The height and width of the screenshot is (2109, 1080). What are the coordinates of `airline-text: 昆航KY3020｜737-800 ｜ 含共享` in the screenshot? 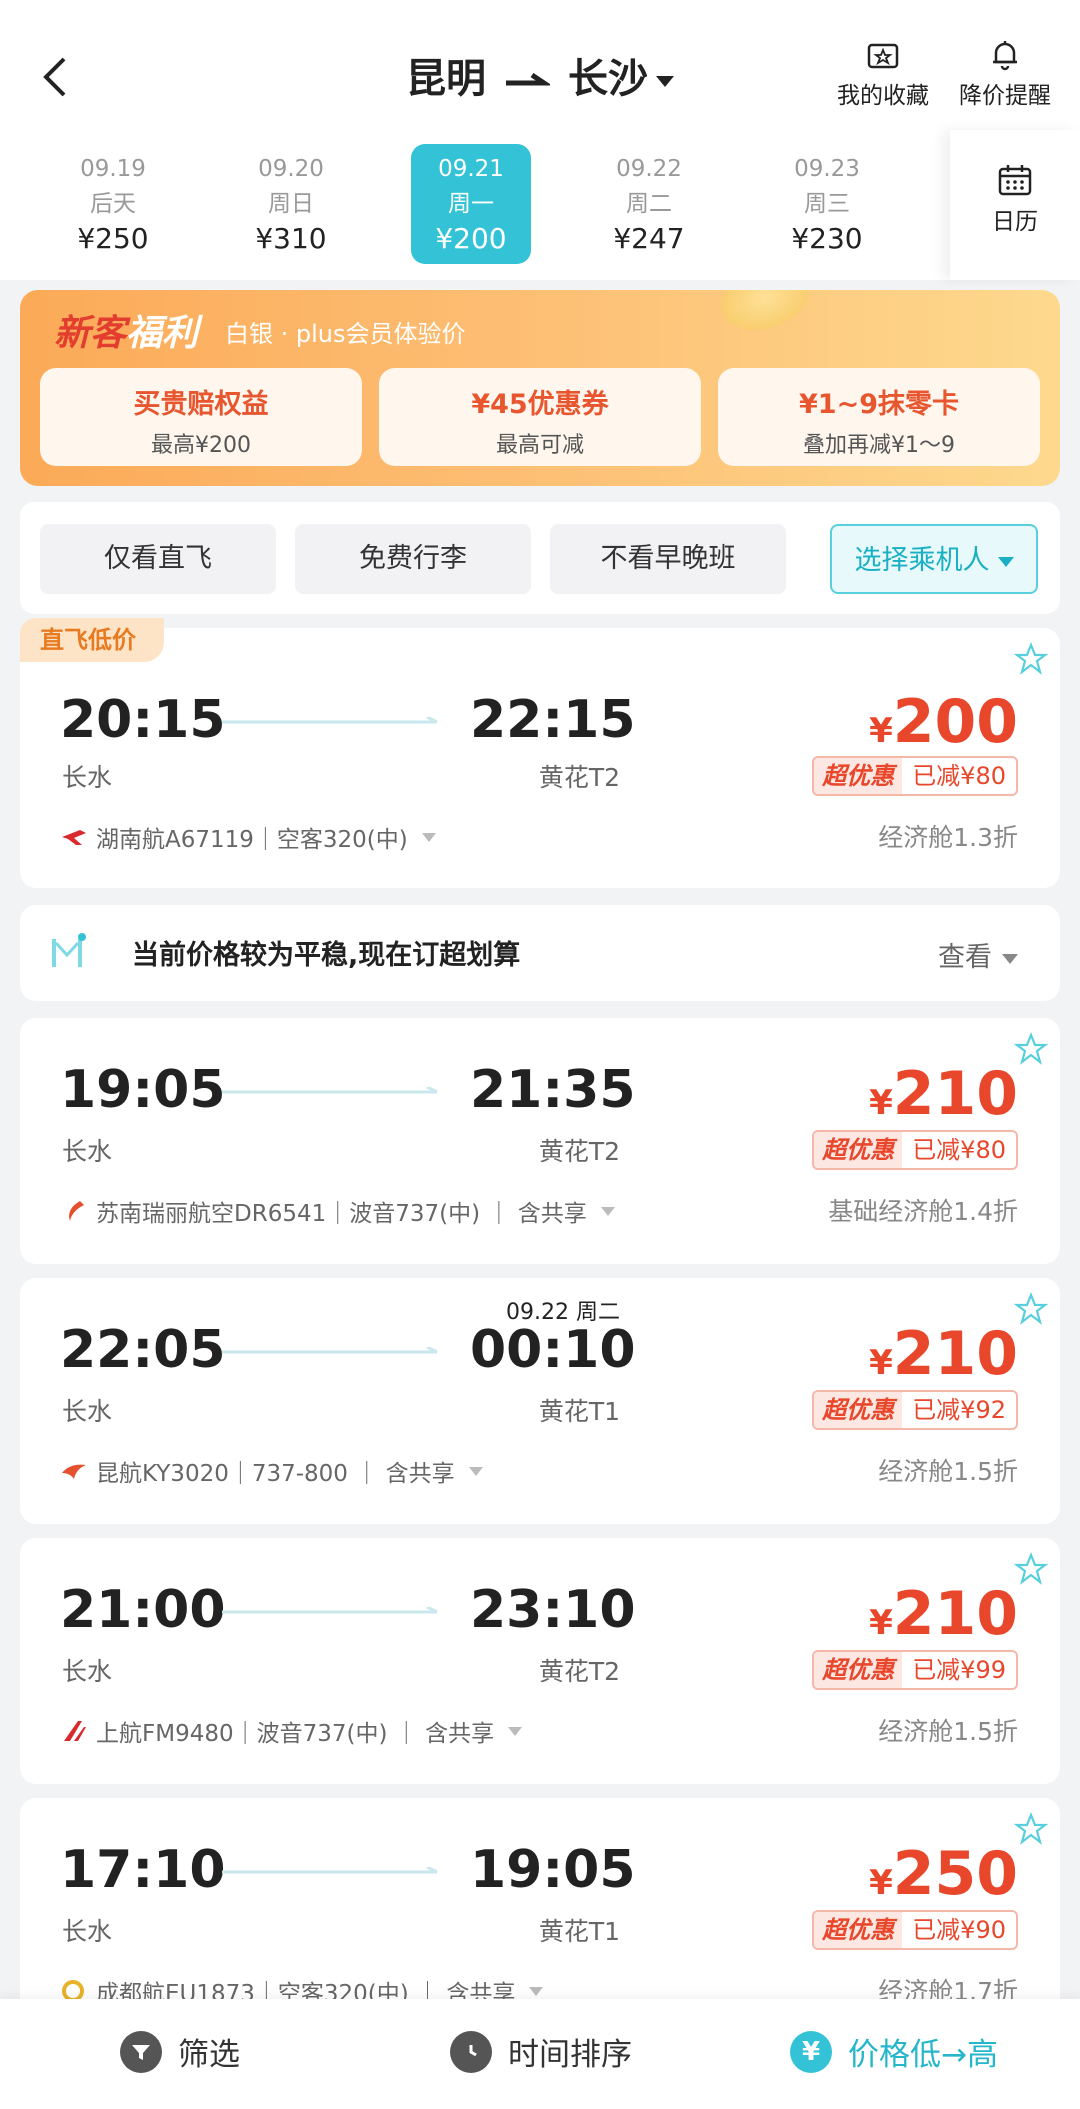 It's located at (275, 1474).